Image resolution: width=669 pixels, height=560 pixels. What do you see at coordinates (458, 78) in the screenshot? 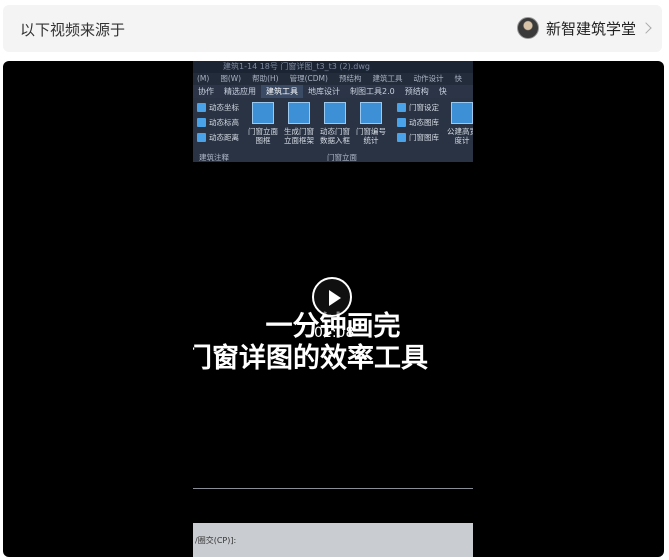
I see `cad-menu-item: 快` at bounding box center [458, 78].